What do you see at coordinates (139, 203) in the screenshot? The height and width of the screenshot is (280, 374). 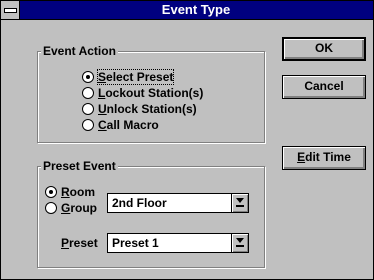 I see `location-select-value: 2nd Floor` at bounding box center [139, 203].